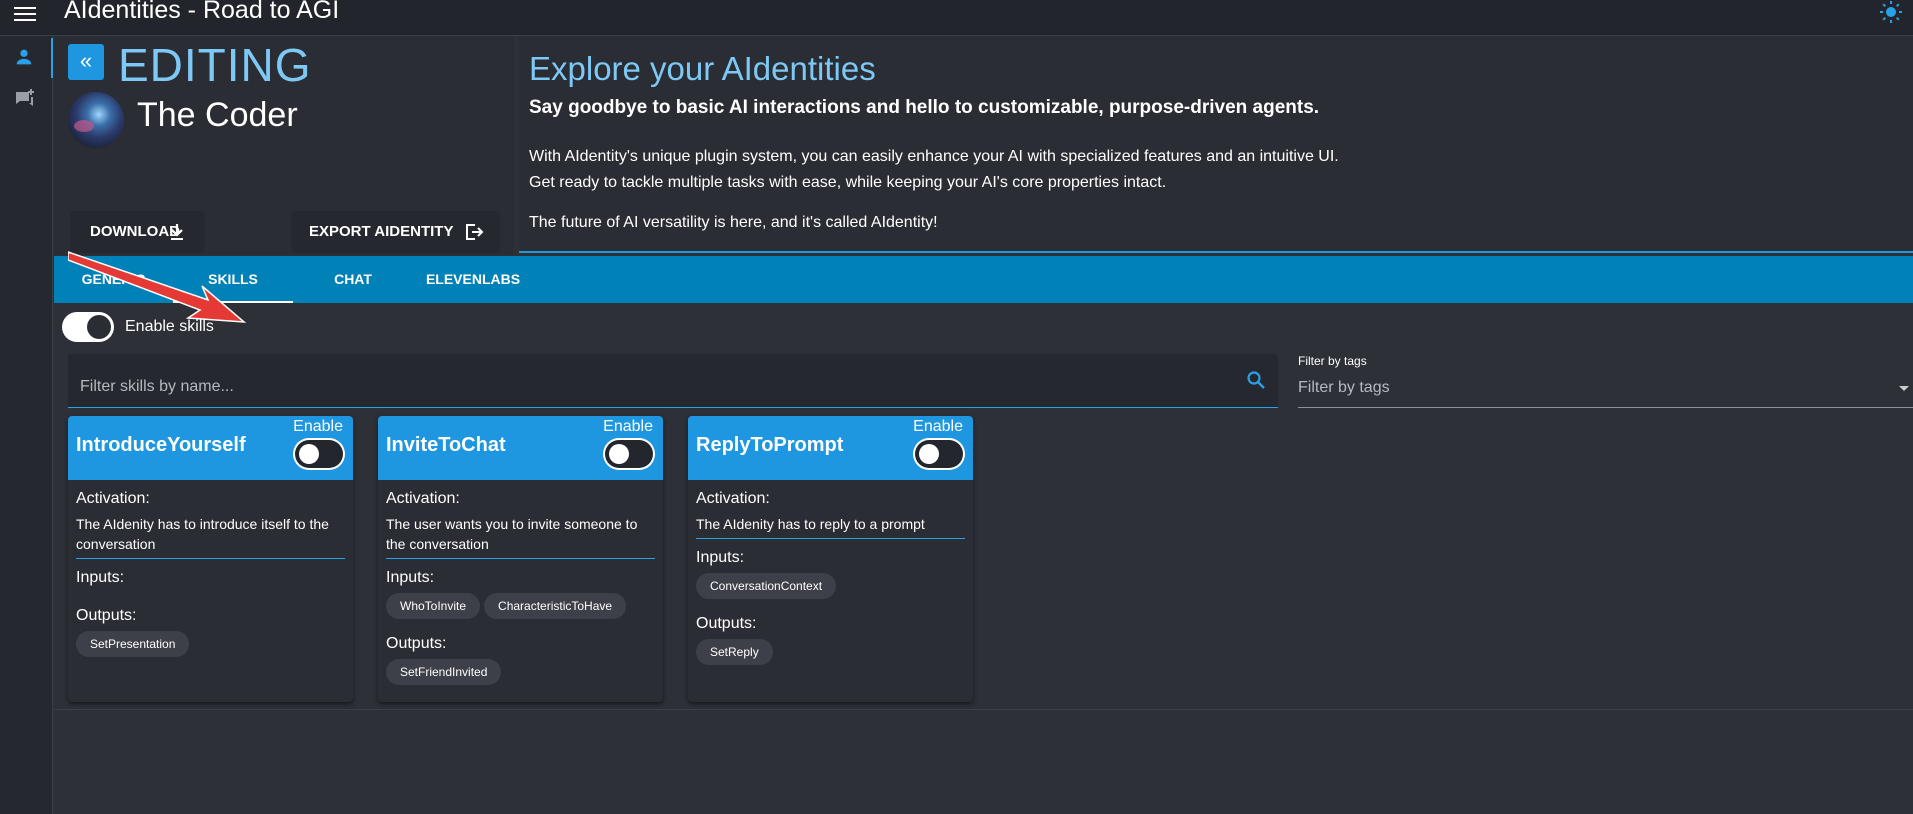  What do you see at coordinates (770, 445) in the screenshot?
I see `skill-name: ReplyToPrompt` at bounding box center [770, 445].